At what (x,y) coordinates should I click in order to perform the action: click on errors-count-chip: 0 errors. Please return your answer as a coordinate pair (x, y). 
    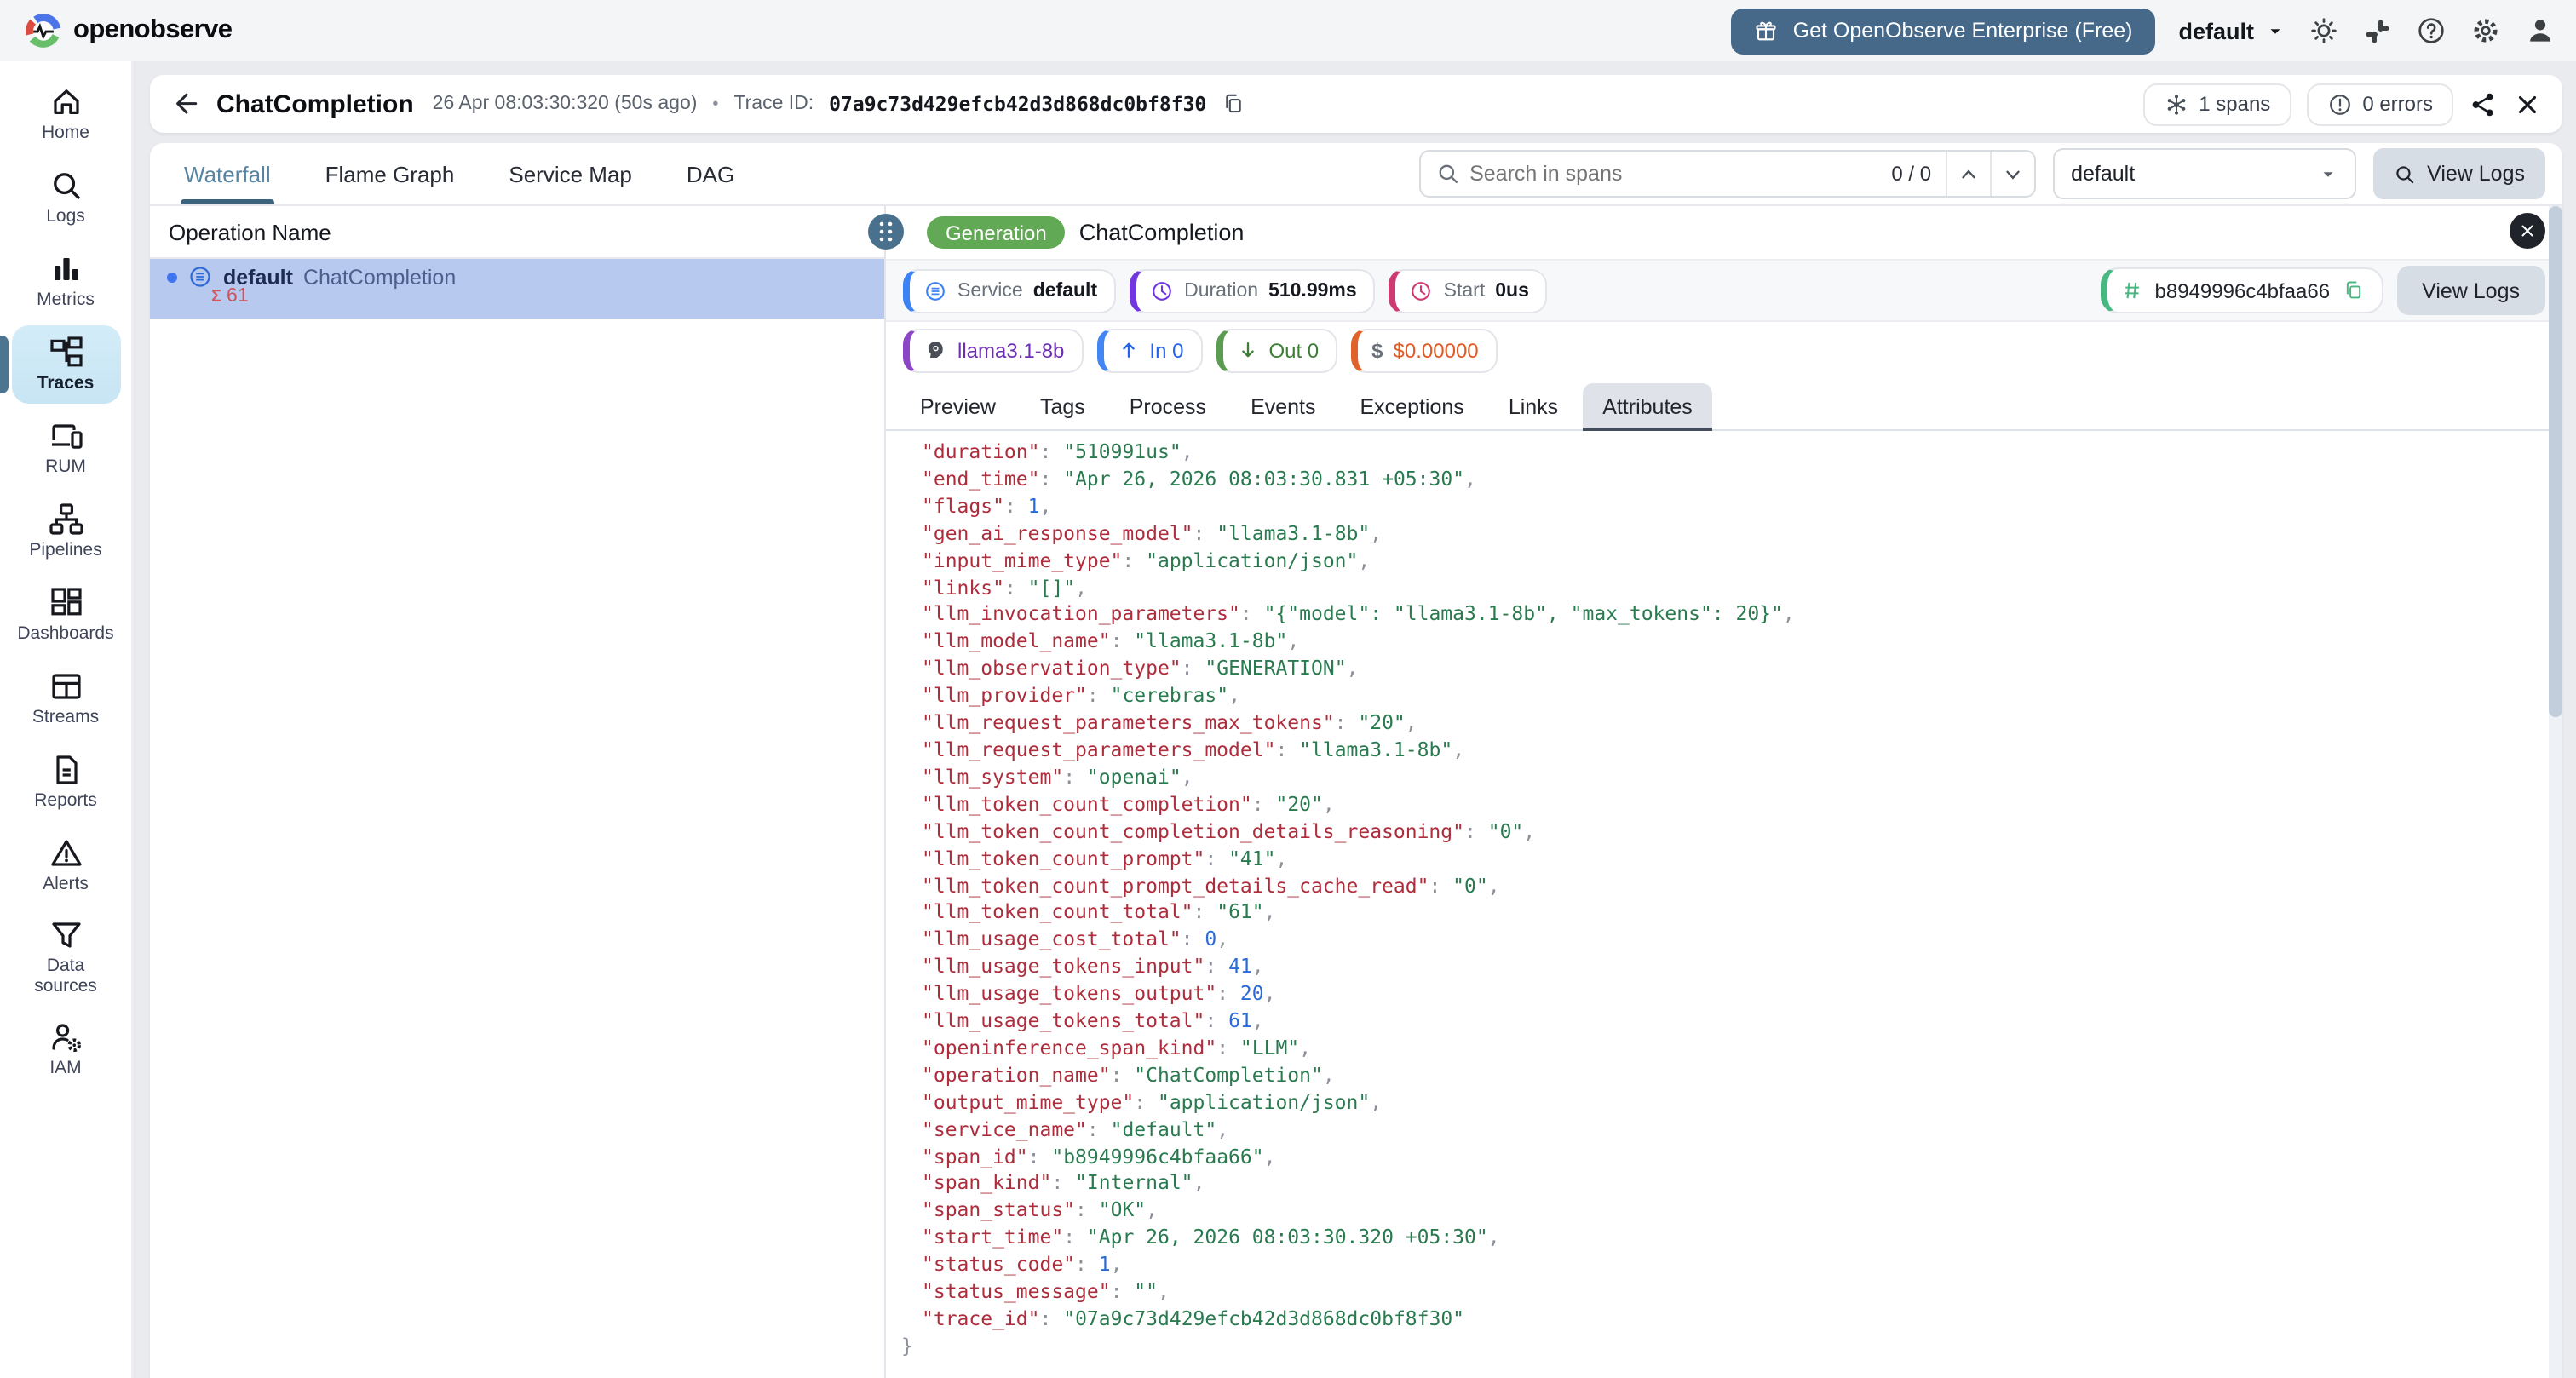
    Looking at the image, I should click on (2379, 104).